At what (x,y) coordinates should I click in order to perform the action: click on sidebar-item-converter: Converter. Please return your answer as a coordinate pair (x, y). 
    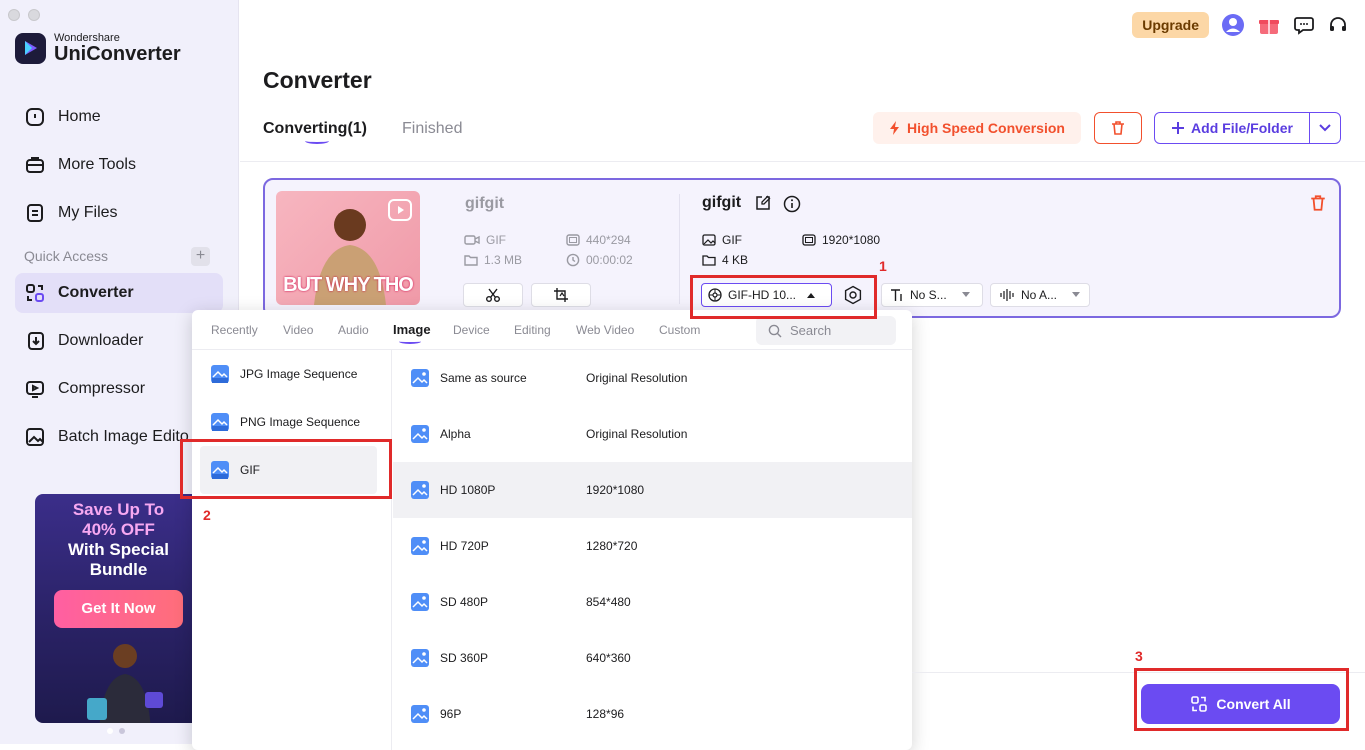
    Looking at the image, I should click on (119, 293).